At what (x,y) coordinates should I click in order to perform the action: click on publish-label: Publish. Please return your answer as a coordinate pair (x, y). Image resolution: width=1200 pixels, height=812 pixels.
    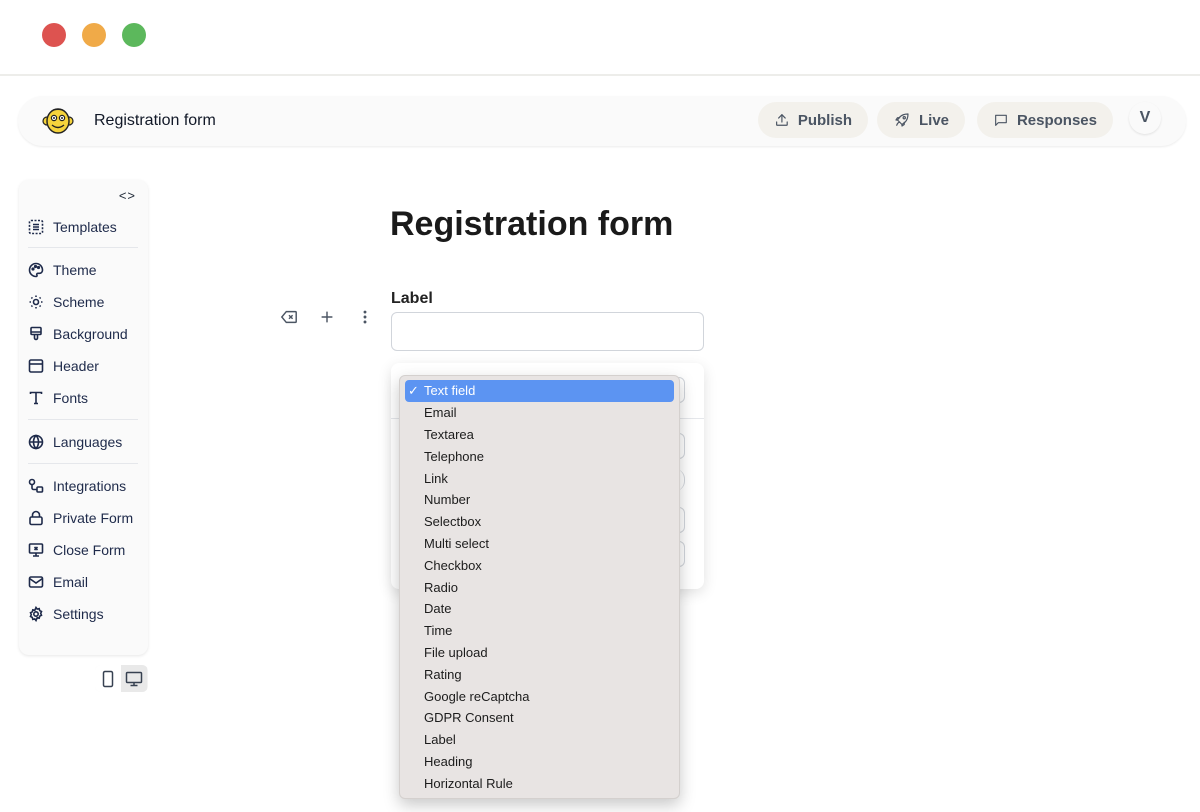
    Looking at the image, I should click on (824, 120).